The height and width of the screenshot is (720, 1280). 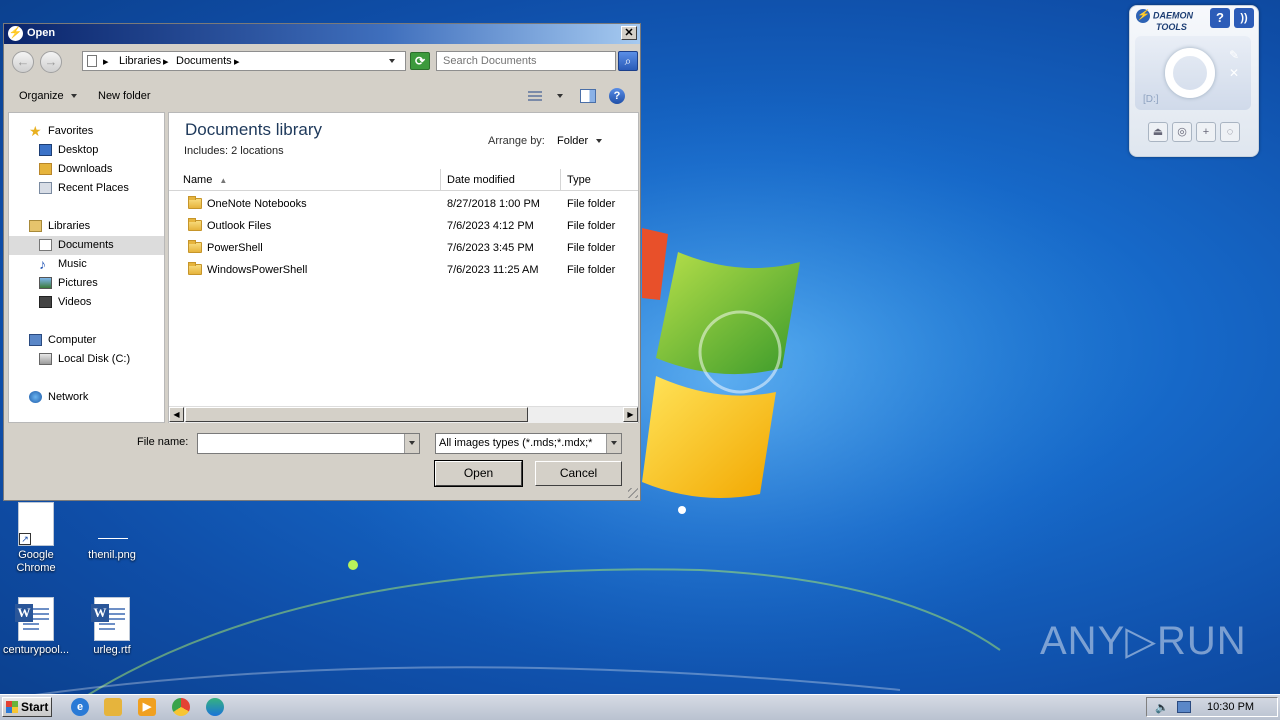 I want to click on file-name-dropdown-icon, so click(x=411, y=443).